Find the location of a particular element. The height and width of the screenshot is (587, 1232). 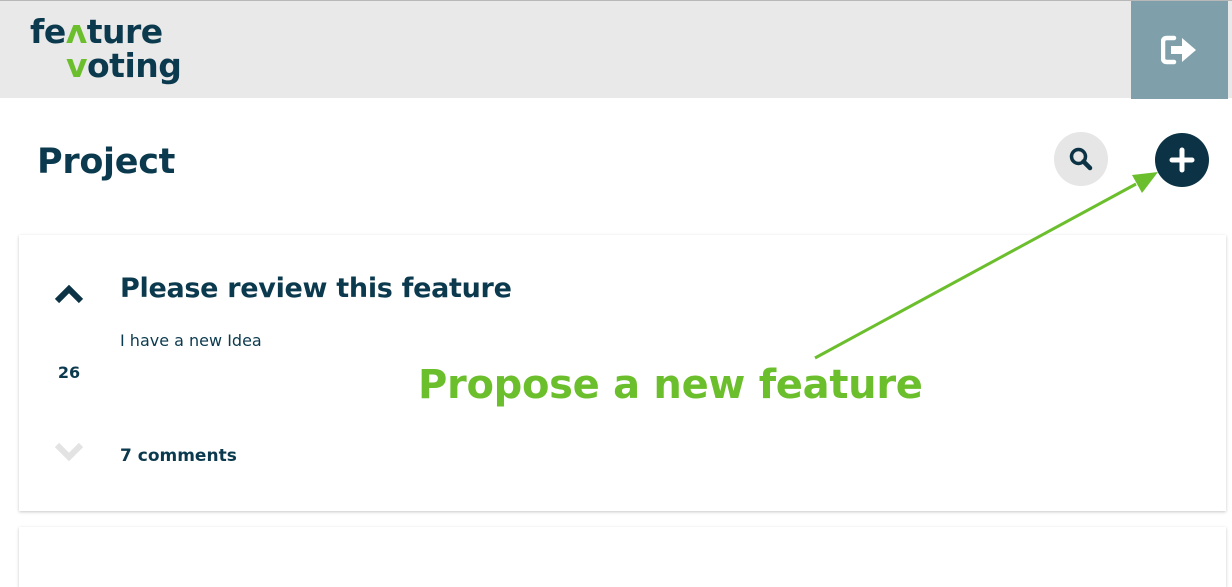

page-title: Project is located at coordinates (106, 162).